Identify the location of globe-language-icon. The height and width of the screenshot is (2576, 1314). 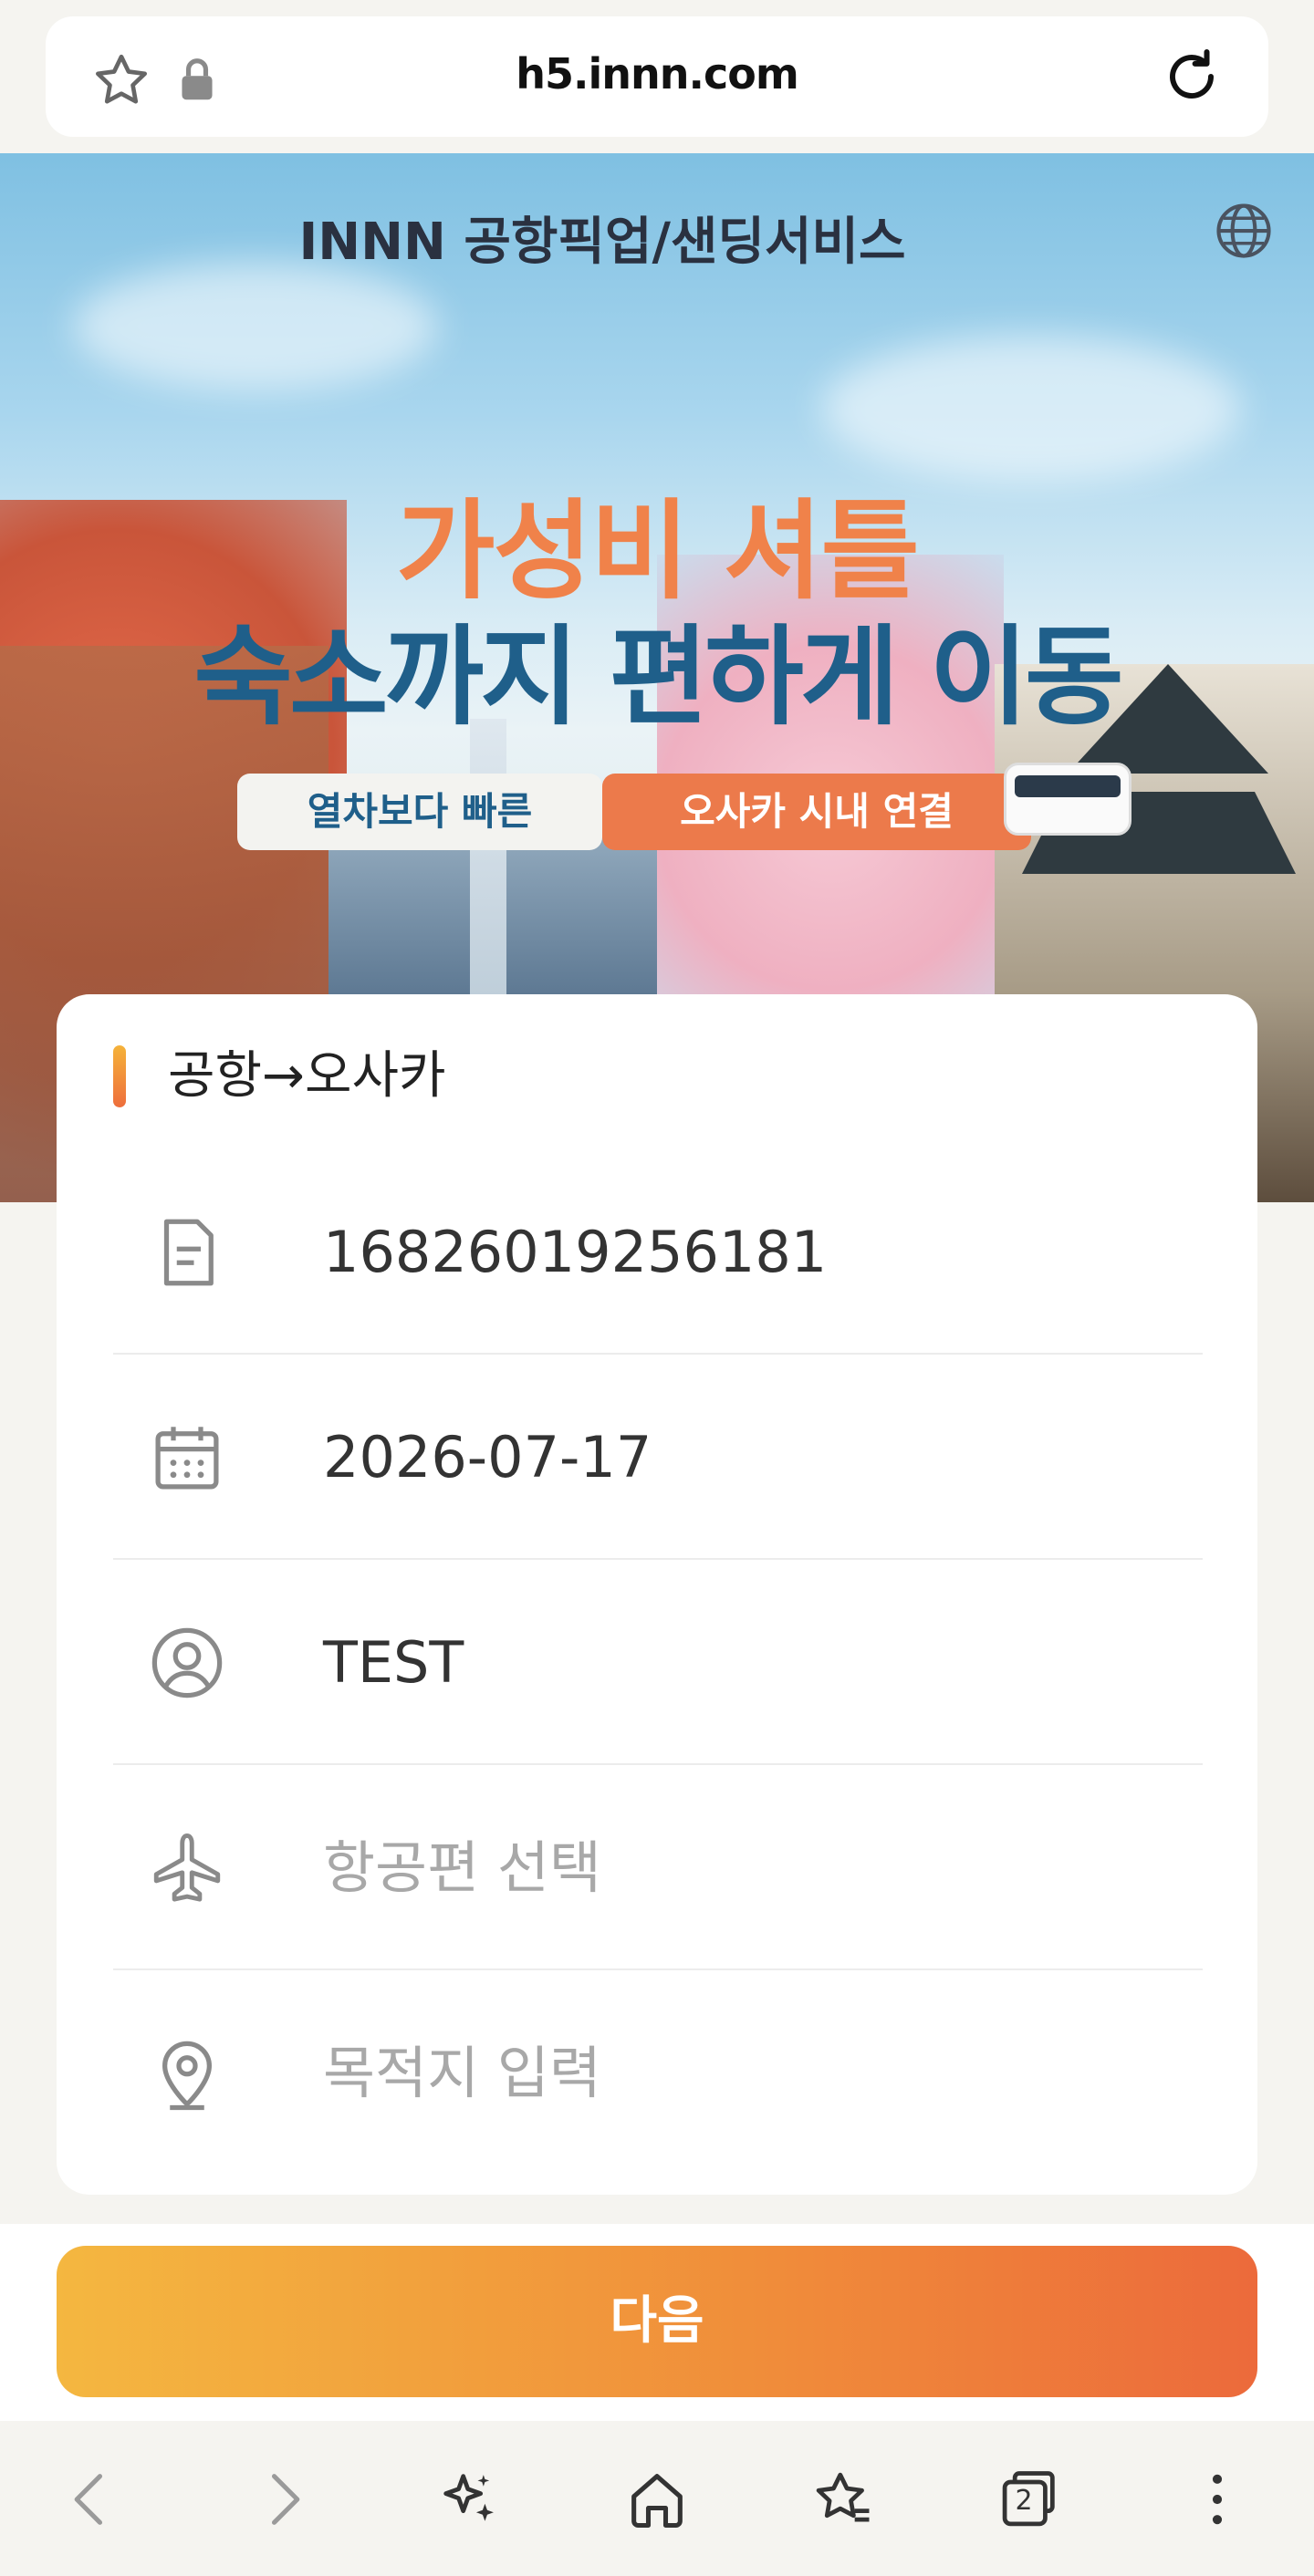
(1244, 231).